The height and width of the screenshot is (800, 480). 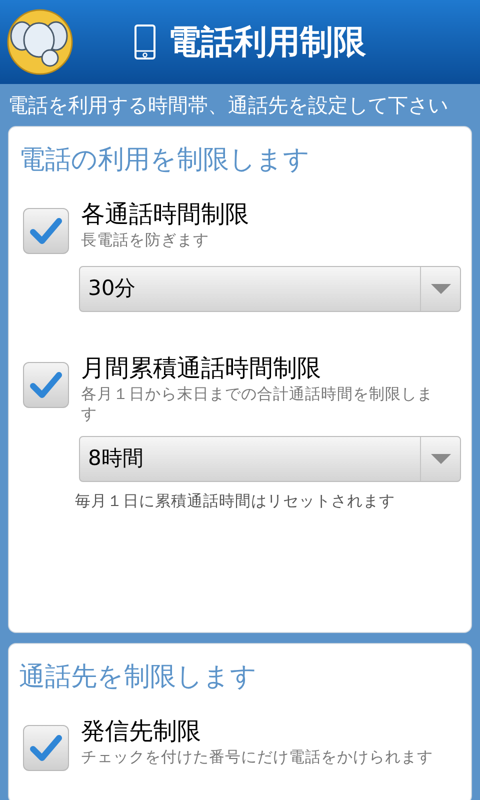 I want to click on dropdown-value: 30分, so click(x=112, y=288).